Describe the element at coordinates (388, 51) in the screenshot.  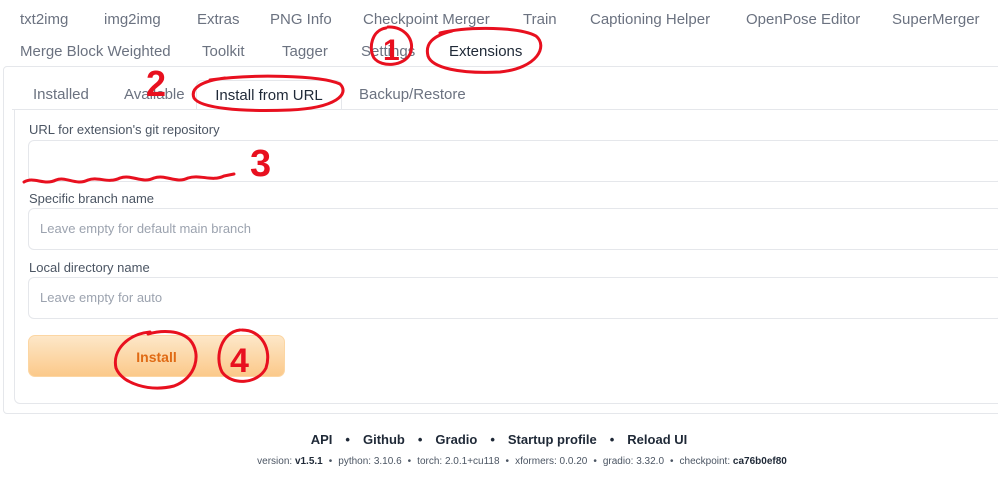
I see `tab-settings: Settings` at that location.